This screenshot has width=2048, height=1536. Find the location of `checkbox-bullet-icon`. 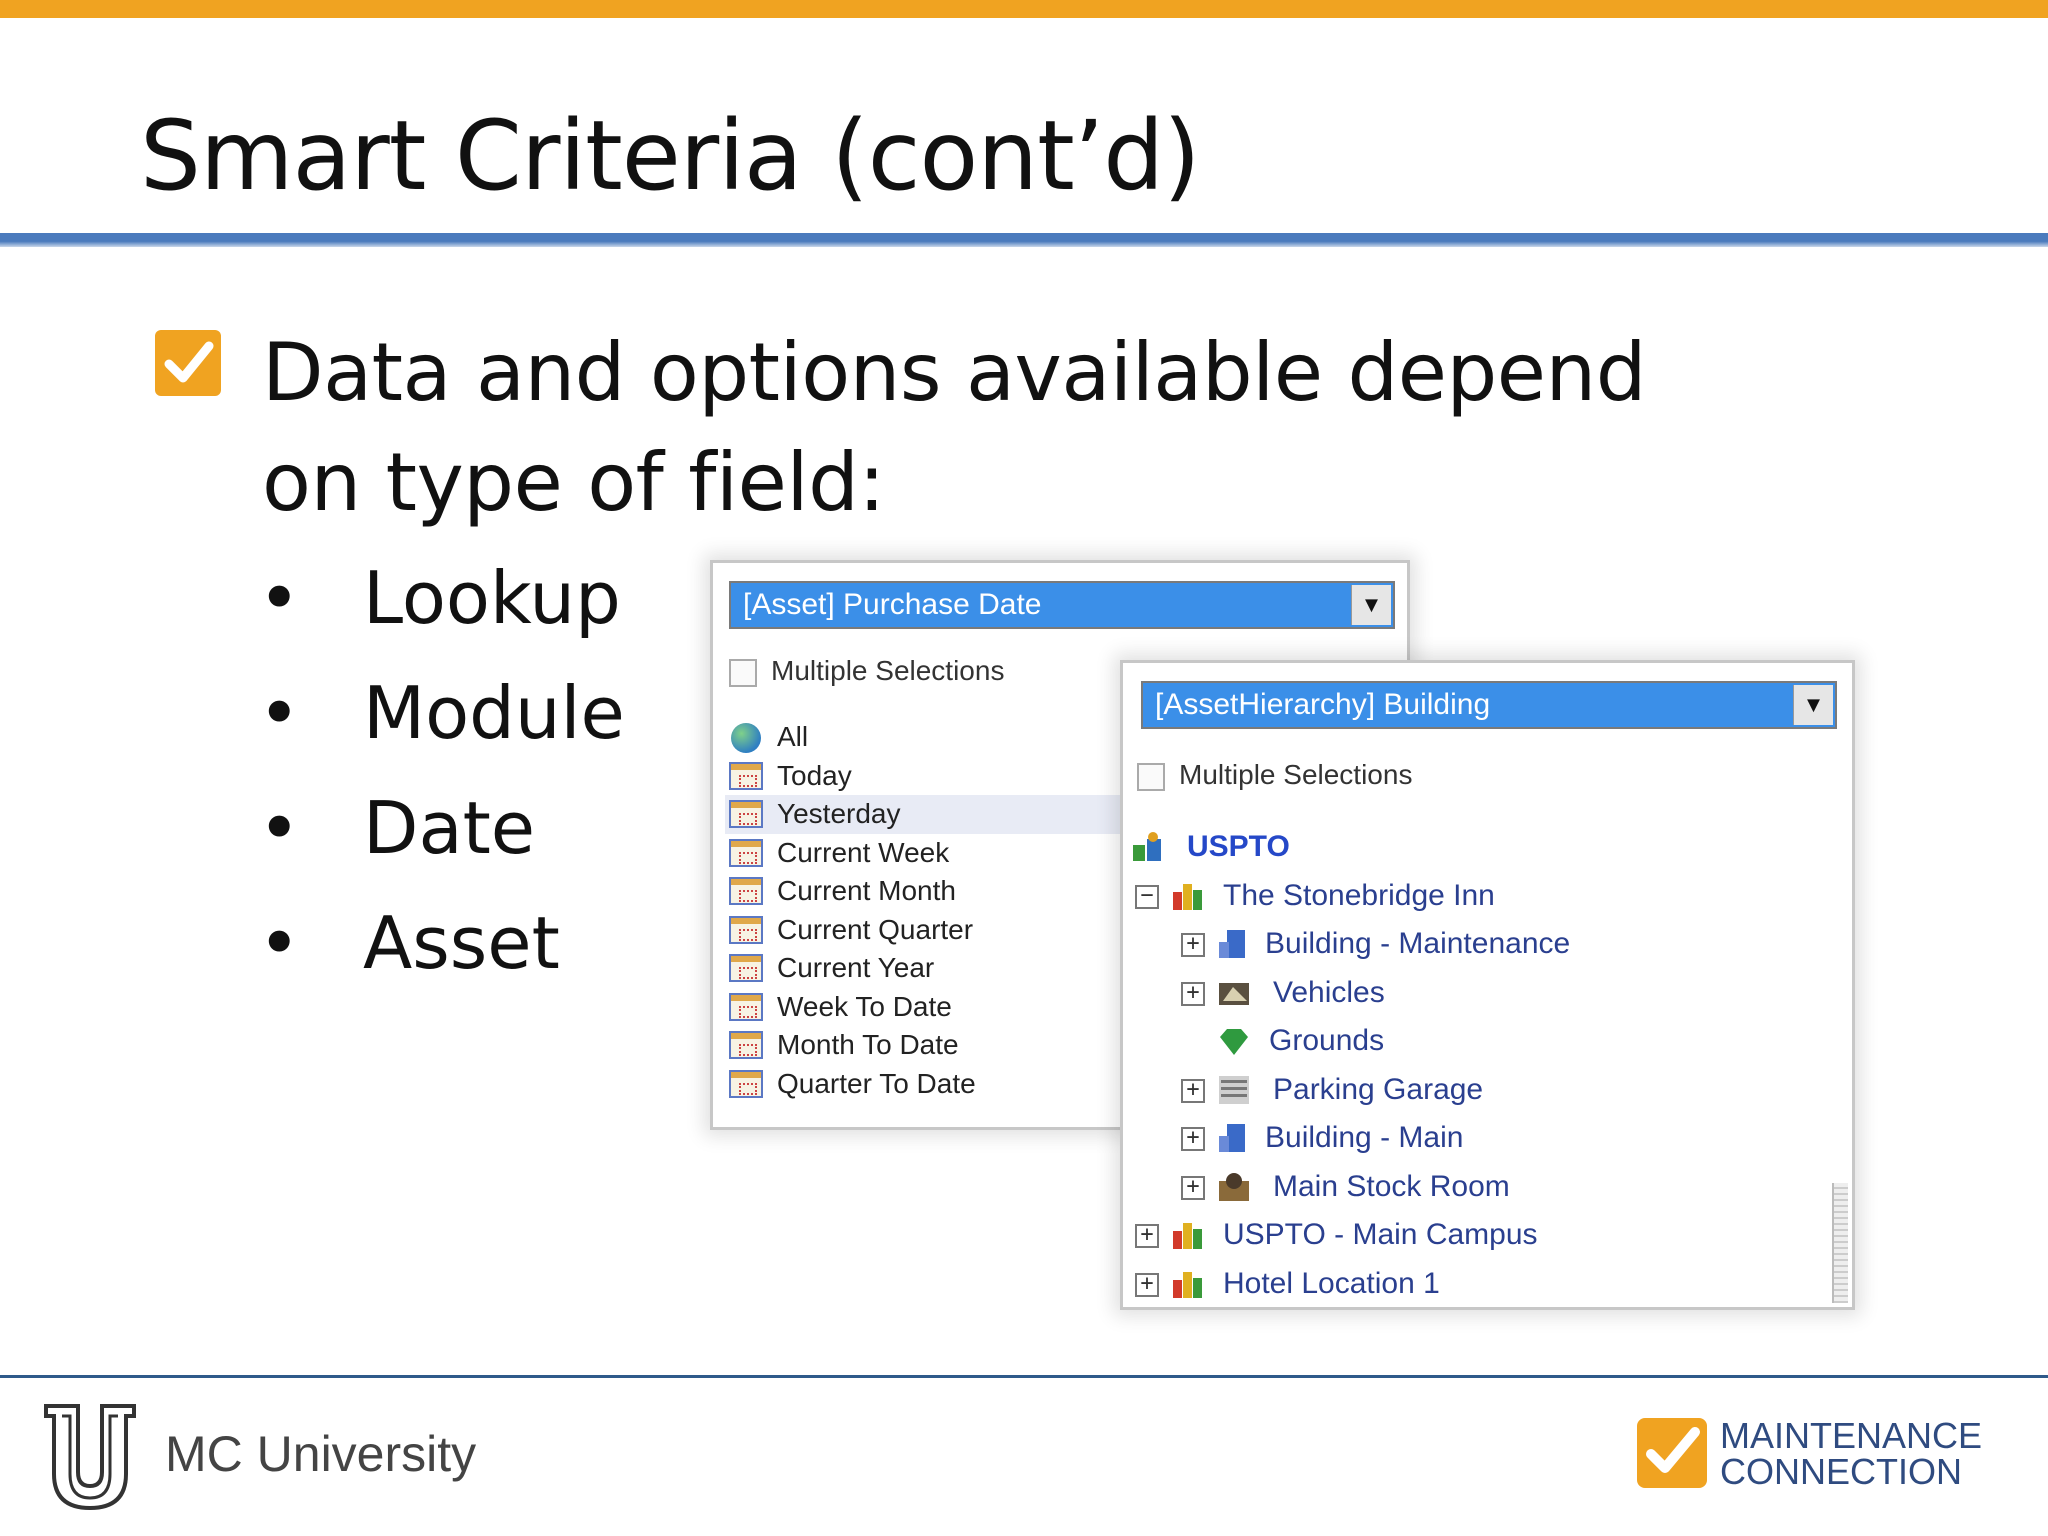

checkbox-bullet-icon is located at coordinates (188, 363).